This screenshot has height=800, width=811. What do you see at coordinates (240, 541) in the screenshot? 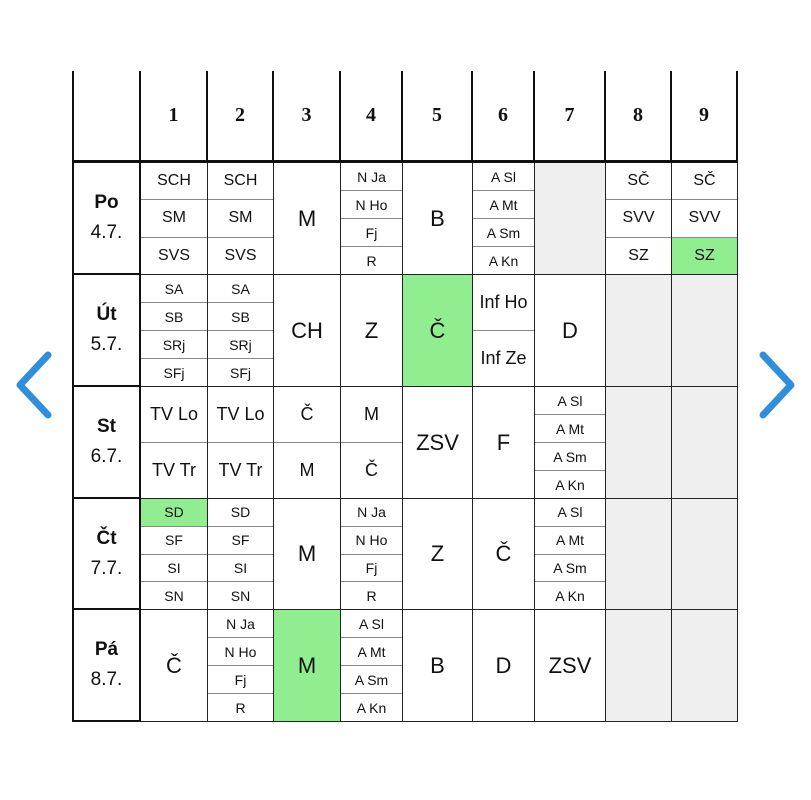
I see `lesson-group-label: SF` at bounding box center [240, 541].